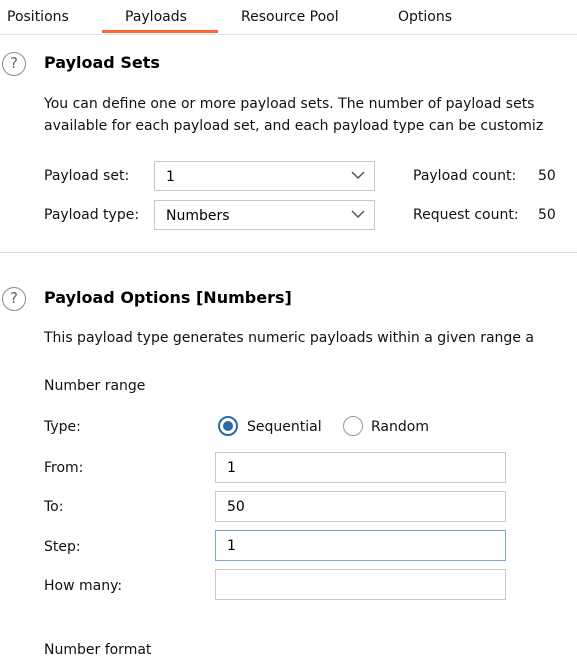 The height and width of the screenshot is (670, 577). Describe the element at coordinates (360, 545) in the screenshot. I see `step-input: 1` at that location.